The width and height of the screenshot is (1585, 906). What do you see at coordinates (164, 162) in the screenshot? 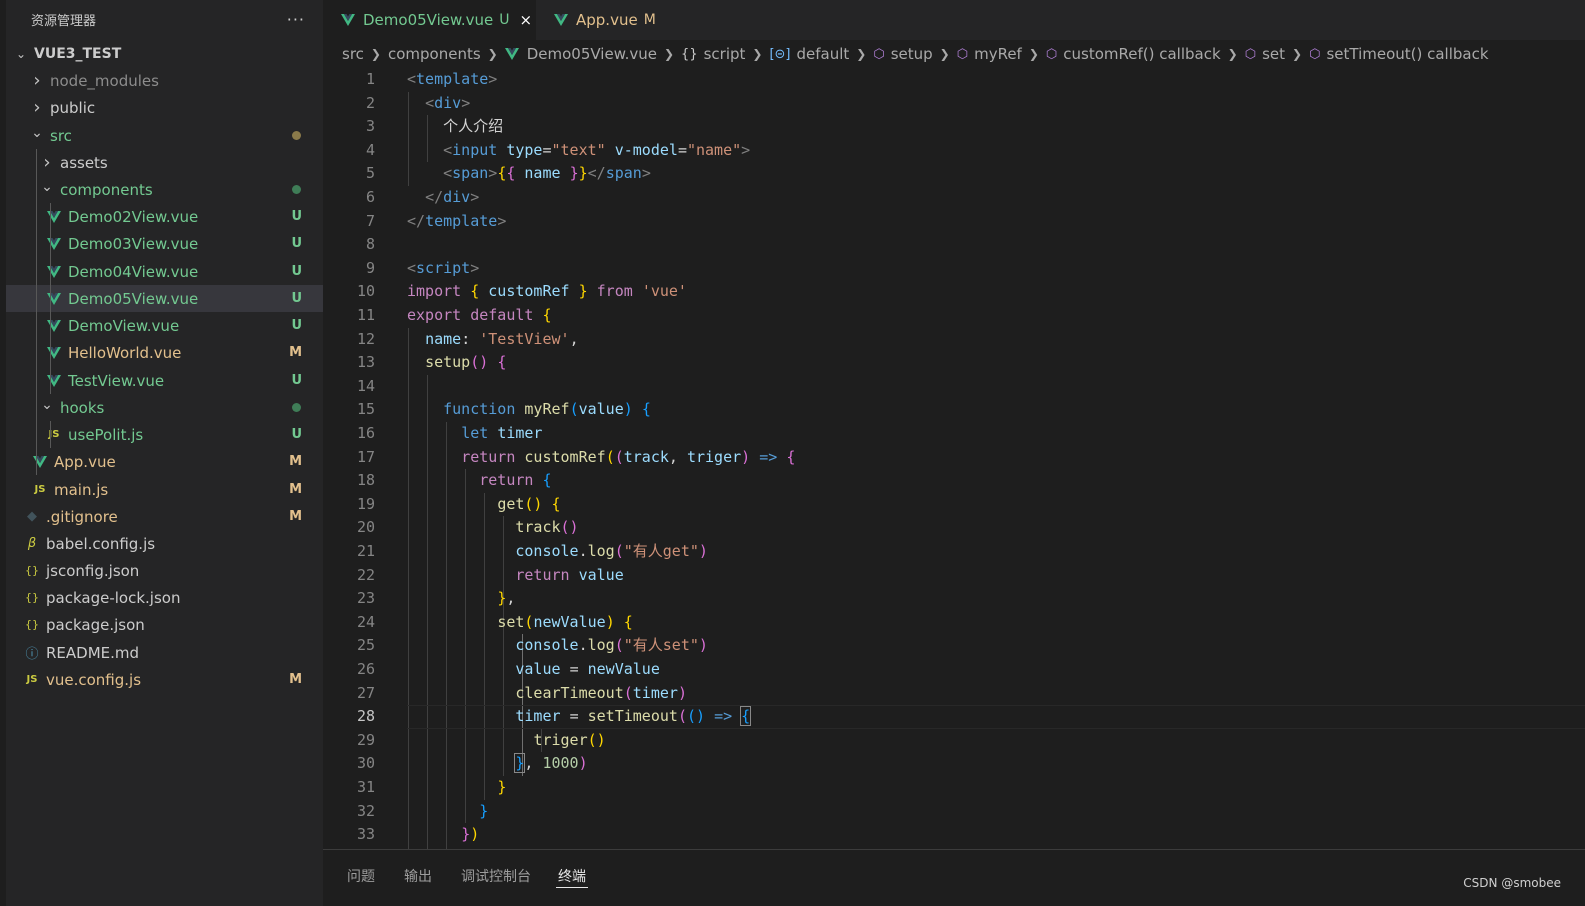
I see `folder-item: › assets` at bounding box center [164, 162].